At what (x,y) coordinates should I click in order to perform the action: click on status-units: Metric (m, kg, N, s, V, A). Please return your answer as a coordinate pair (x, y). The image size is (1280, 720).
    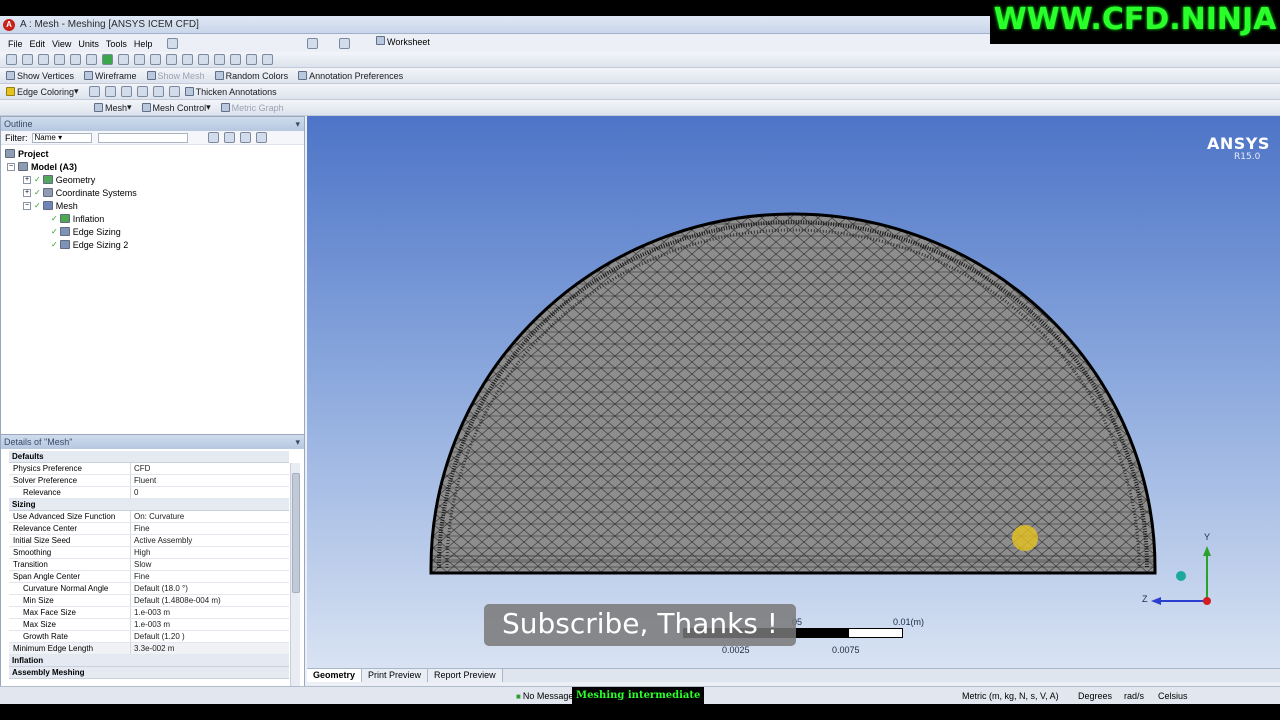
    Looking at the image, I should click on (1010, 696).